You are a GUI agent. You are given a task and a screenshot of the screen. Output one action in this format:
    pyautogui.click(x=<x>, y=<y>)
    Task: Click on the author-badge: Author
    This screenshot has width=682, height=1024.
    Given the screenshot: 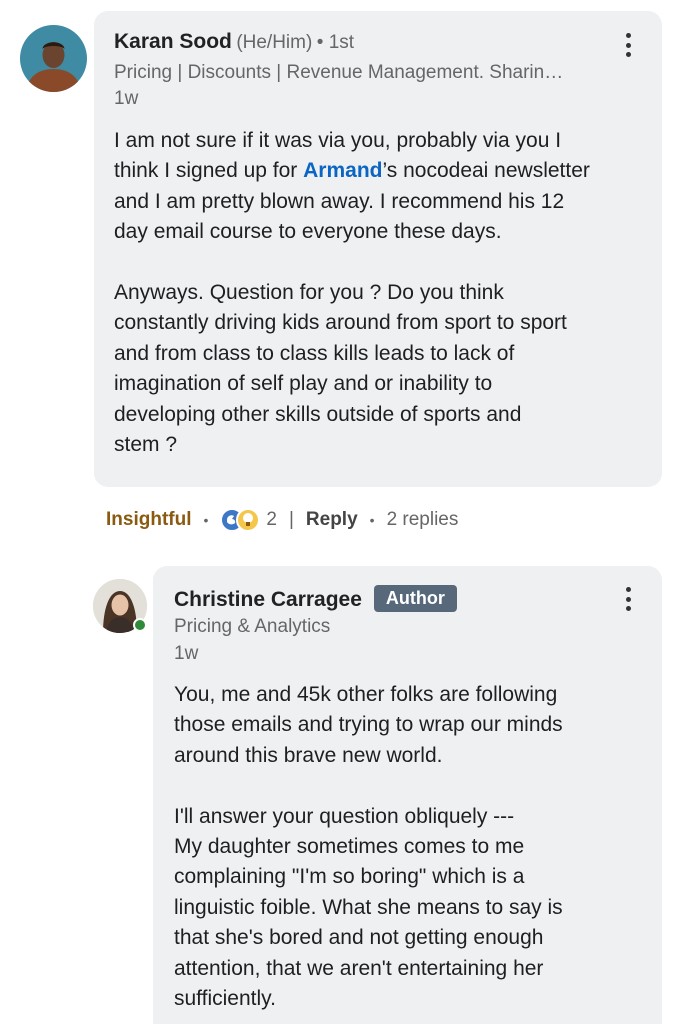 What is the action you would take?
    pyautogui.click(x=415, y=598)
    